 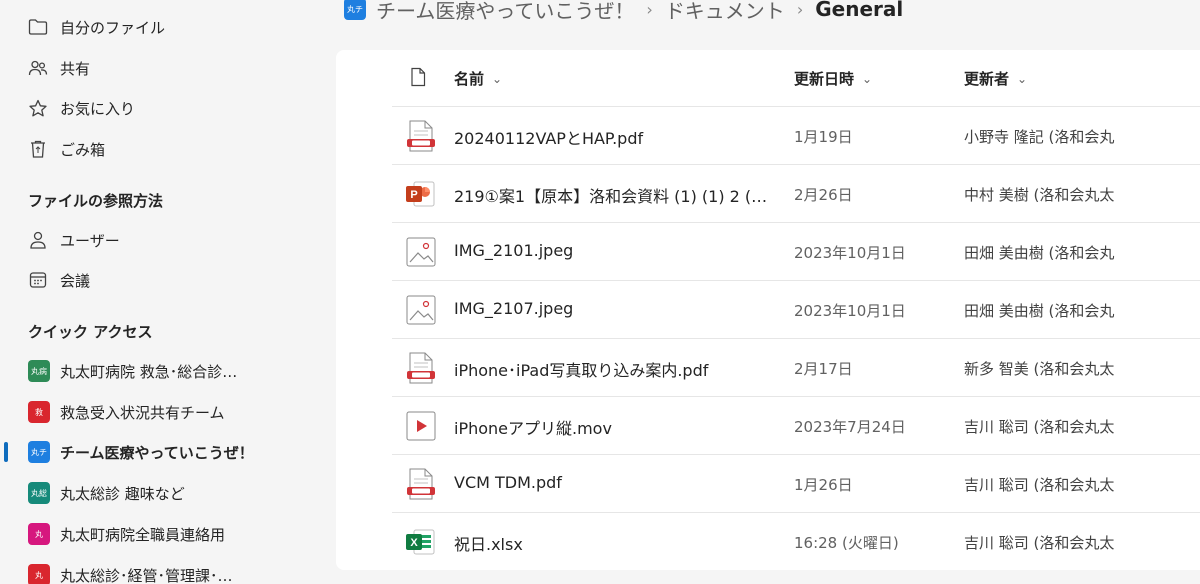 I want to click on quick-access-item: 丸 丸太町病院全職員連絡用, so click(x=126, y=534).